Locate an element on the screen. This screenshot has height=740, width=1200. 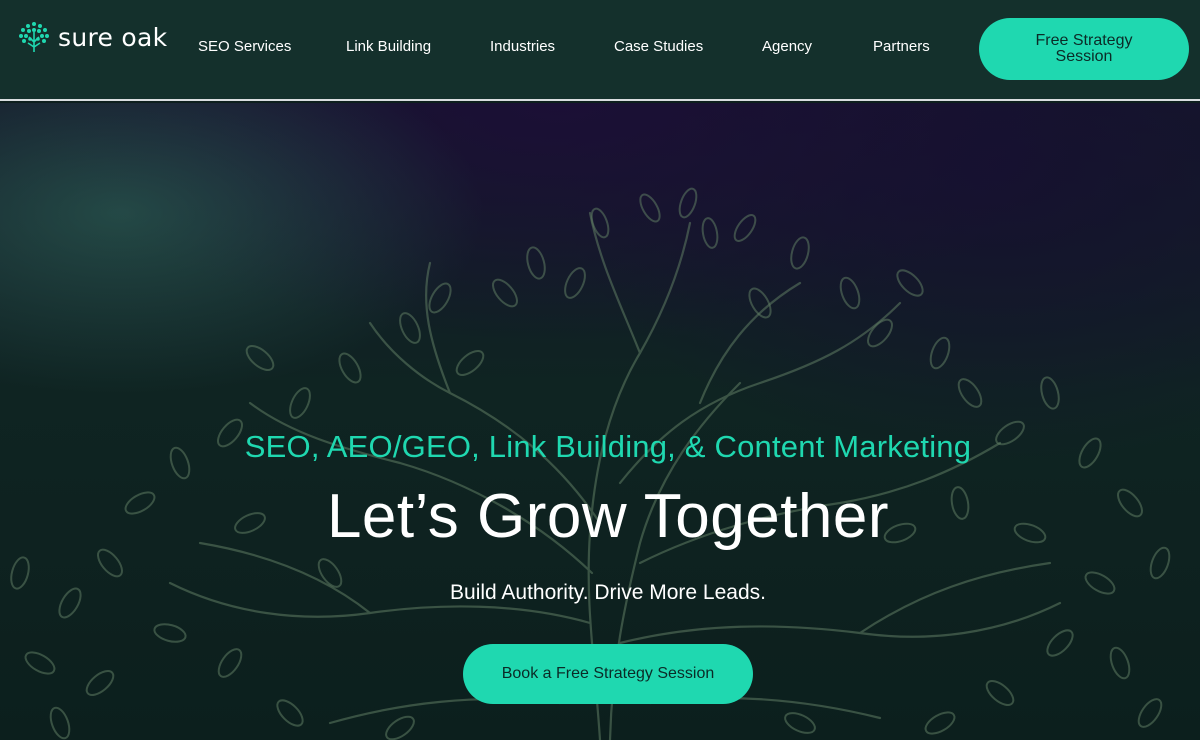
nav-seo-services: SEO Services is located at coordinates (244, 46).